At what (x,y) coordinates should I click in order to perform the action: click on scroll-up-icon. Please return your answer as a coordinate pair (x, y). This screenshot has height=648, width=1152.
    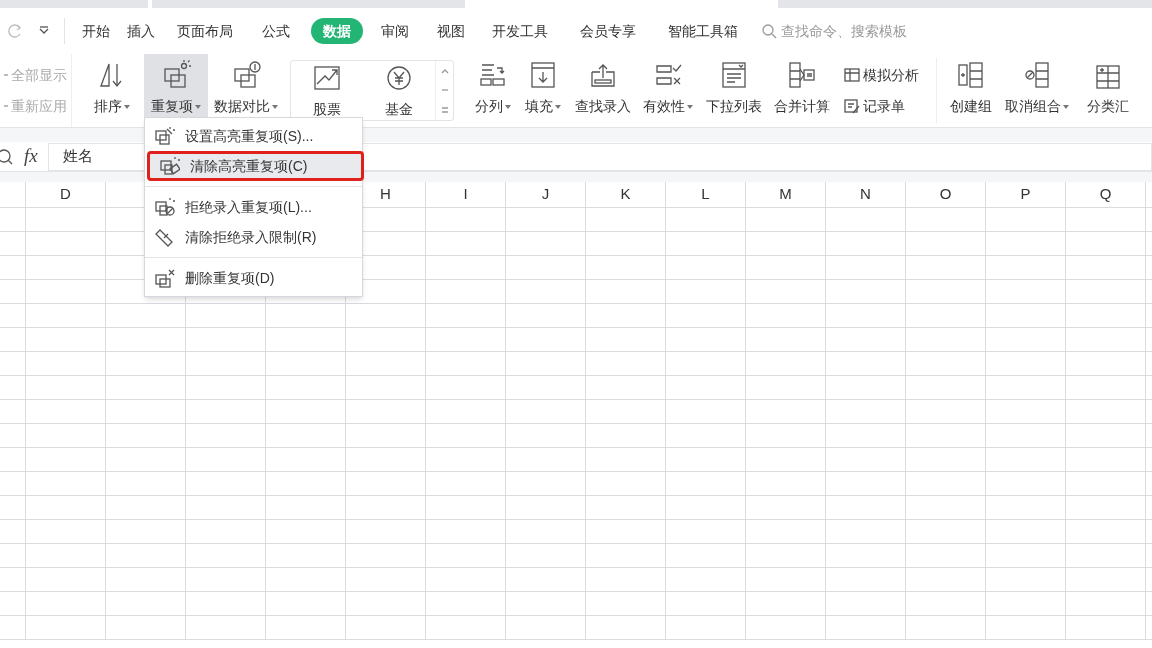
    Looking at the image, I should click on (444, 70).